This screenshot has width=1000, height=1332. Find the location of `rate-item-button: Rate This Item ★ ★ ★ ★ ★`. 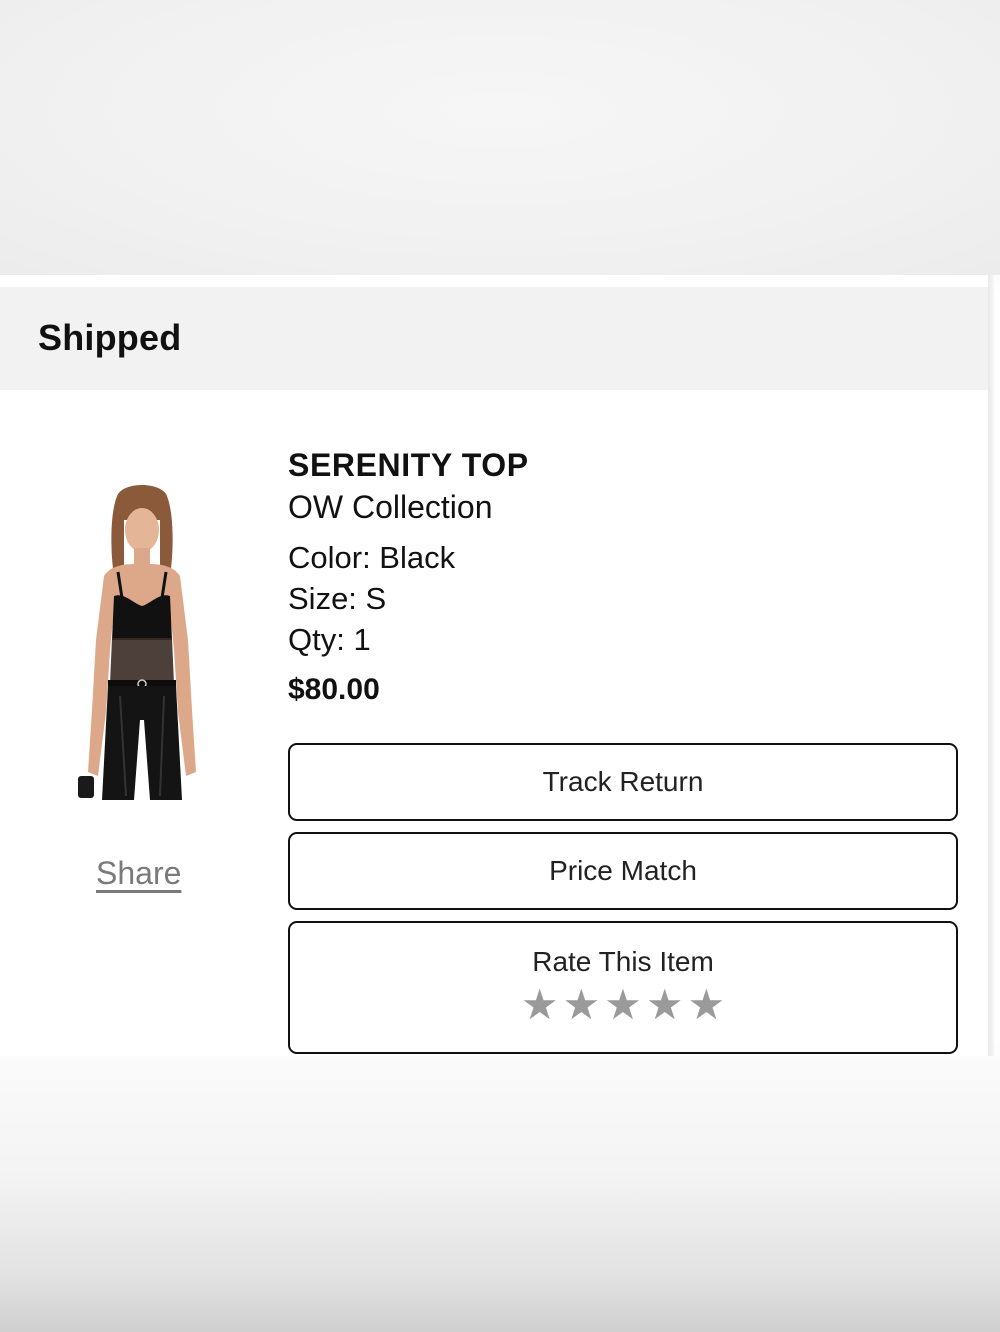

rate-item-button: Rate This Item ★ ★ ★ ★ ★ is located at coordinates (623, 987).